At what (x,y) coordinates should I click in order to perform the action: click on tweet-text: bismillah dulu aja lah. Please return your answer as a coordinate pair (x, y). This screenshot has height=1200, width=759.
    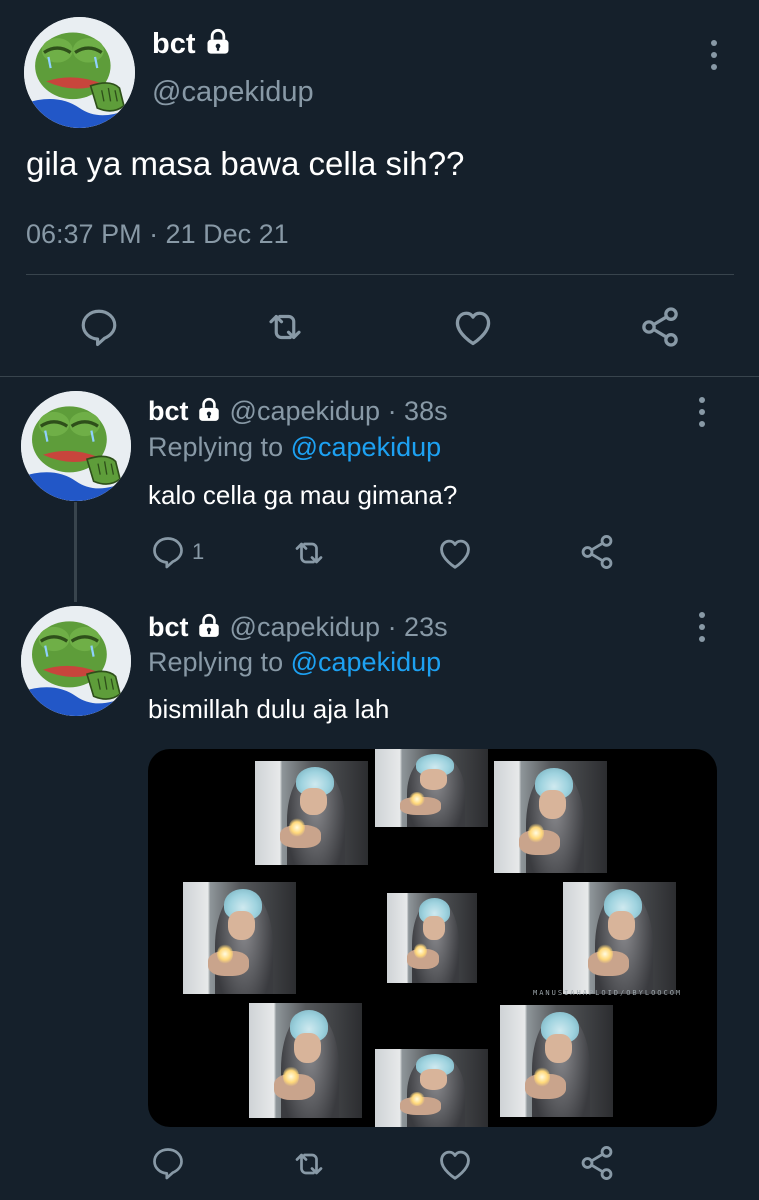
    Looking at the image, I should click on (269, 709).